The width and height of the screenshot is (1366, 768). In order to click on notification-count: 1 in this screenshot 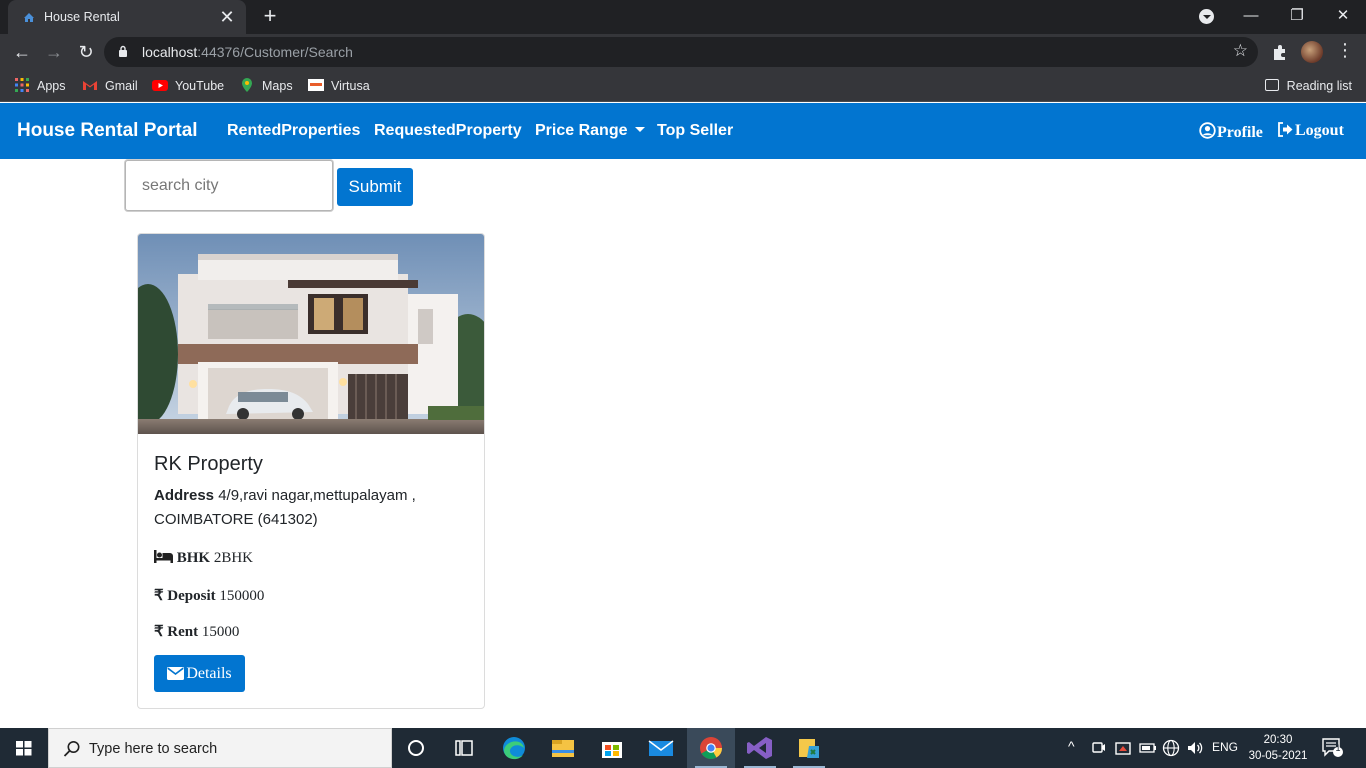, I will do `click(1338, 748)`.